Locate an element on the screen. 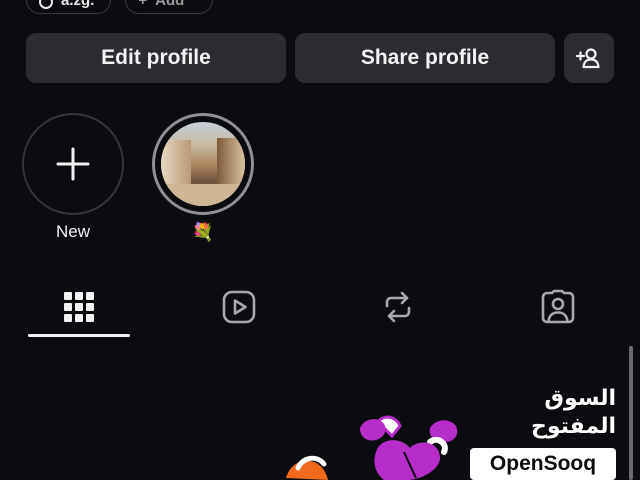  profile-tabs is located at coordinates (320, 307).